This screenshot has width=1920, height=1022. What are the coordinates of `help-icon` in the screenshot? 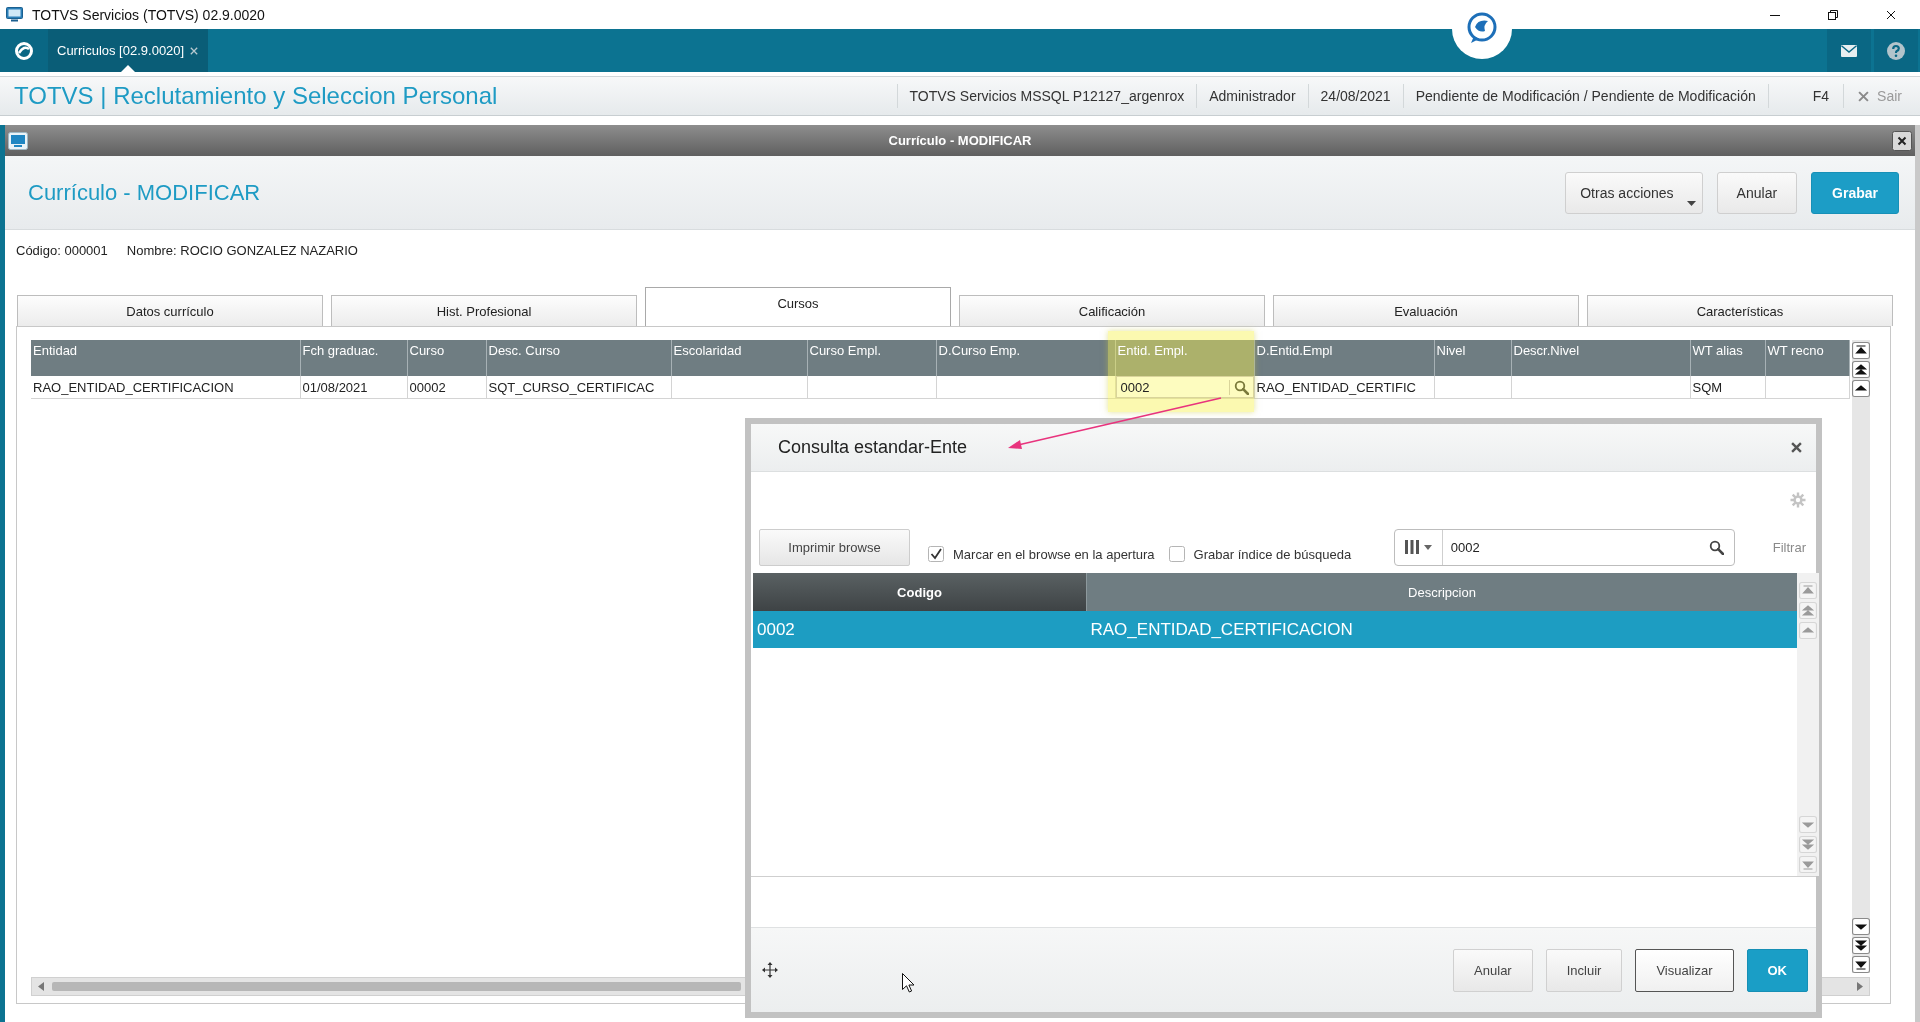 It's located at (1896, 50).